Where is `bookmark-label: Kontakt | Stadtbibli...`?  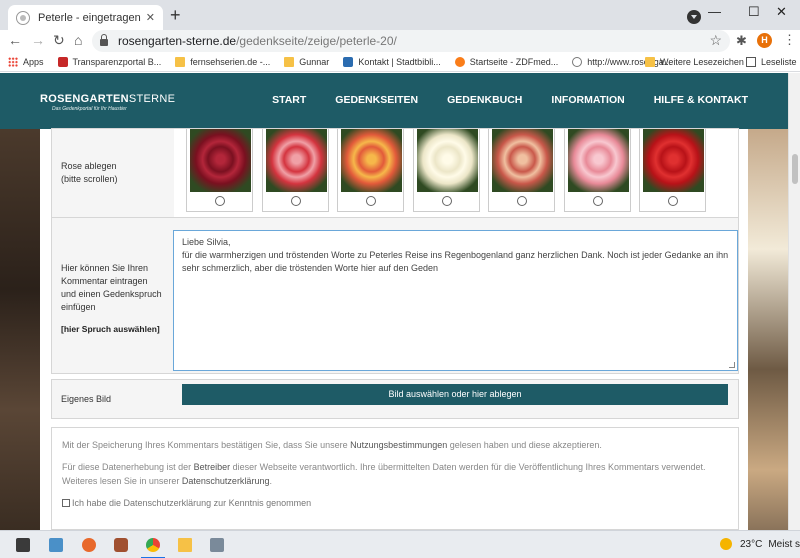
bookmark-label: Kontakt | Stadtbibli... is located at coordinates (399, 61).